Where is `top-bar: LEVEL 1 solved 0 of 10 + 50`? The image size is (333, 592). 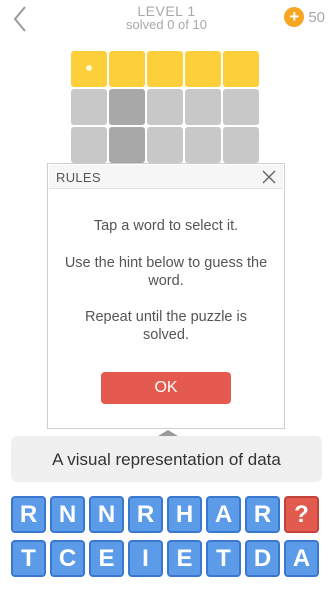 top-bar: LEVEL 1 solved 0 of 10 + 50 is located at coordinates (166, 20).